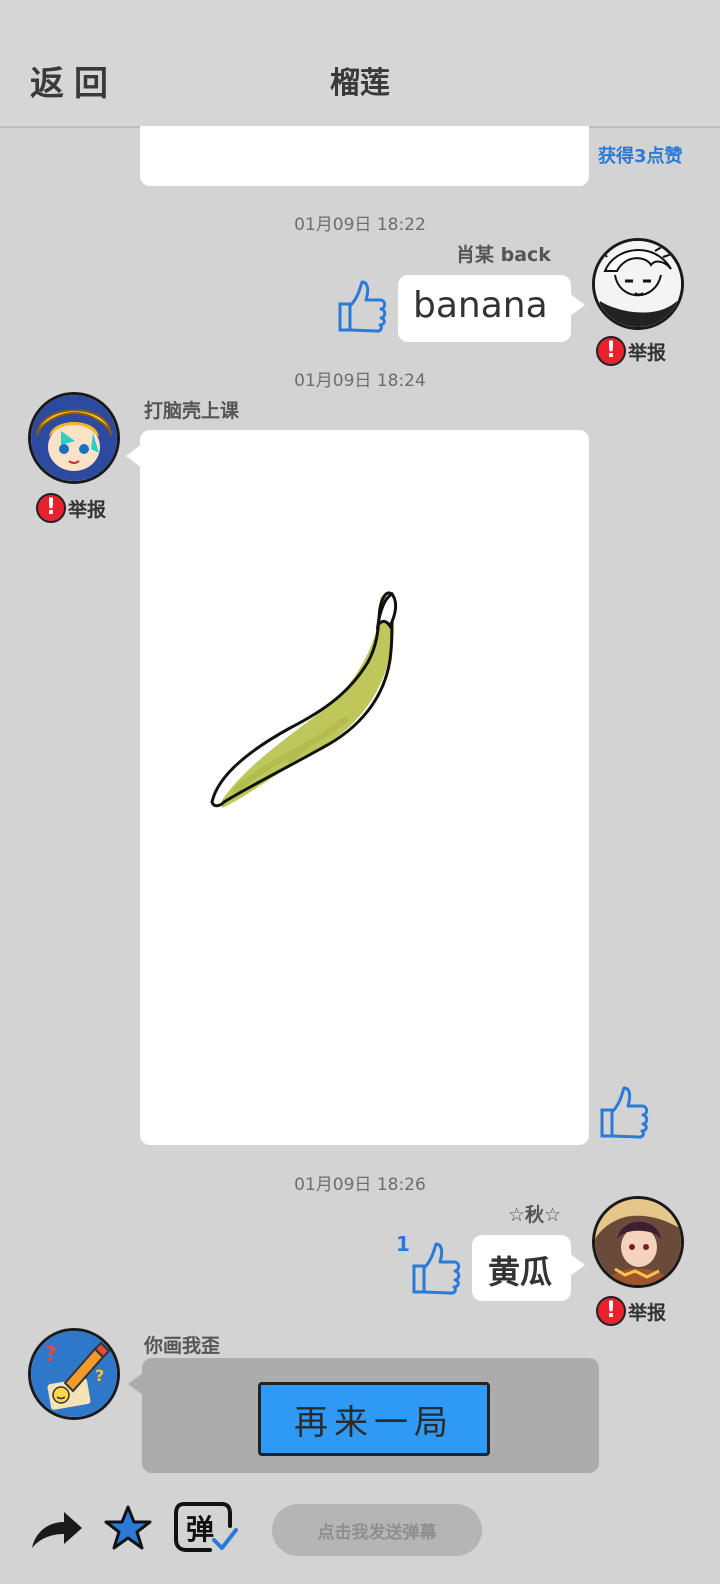  I want to click on banana-drawing, so click(304, 699).